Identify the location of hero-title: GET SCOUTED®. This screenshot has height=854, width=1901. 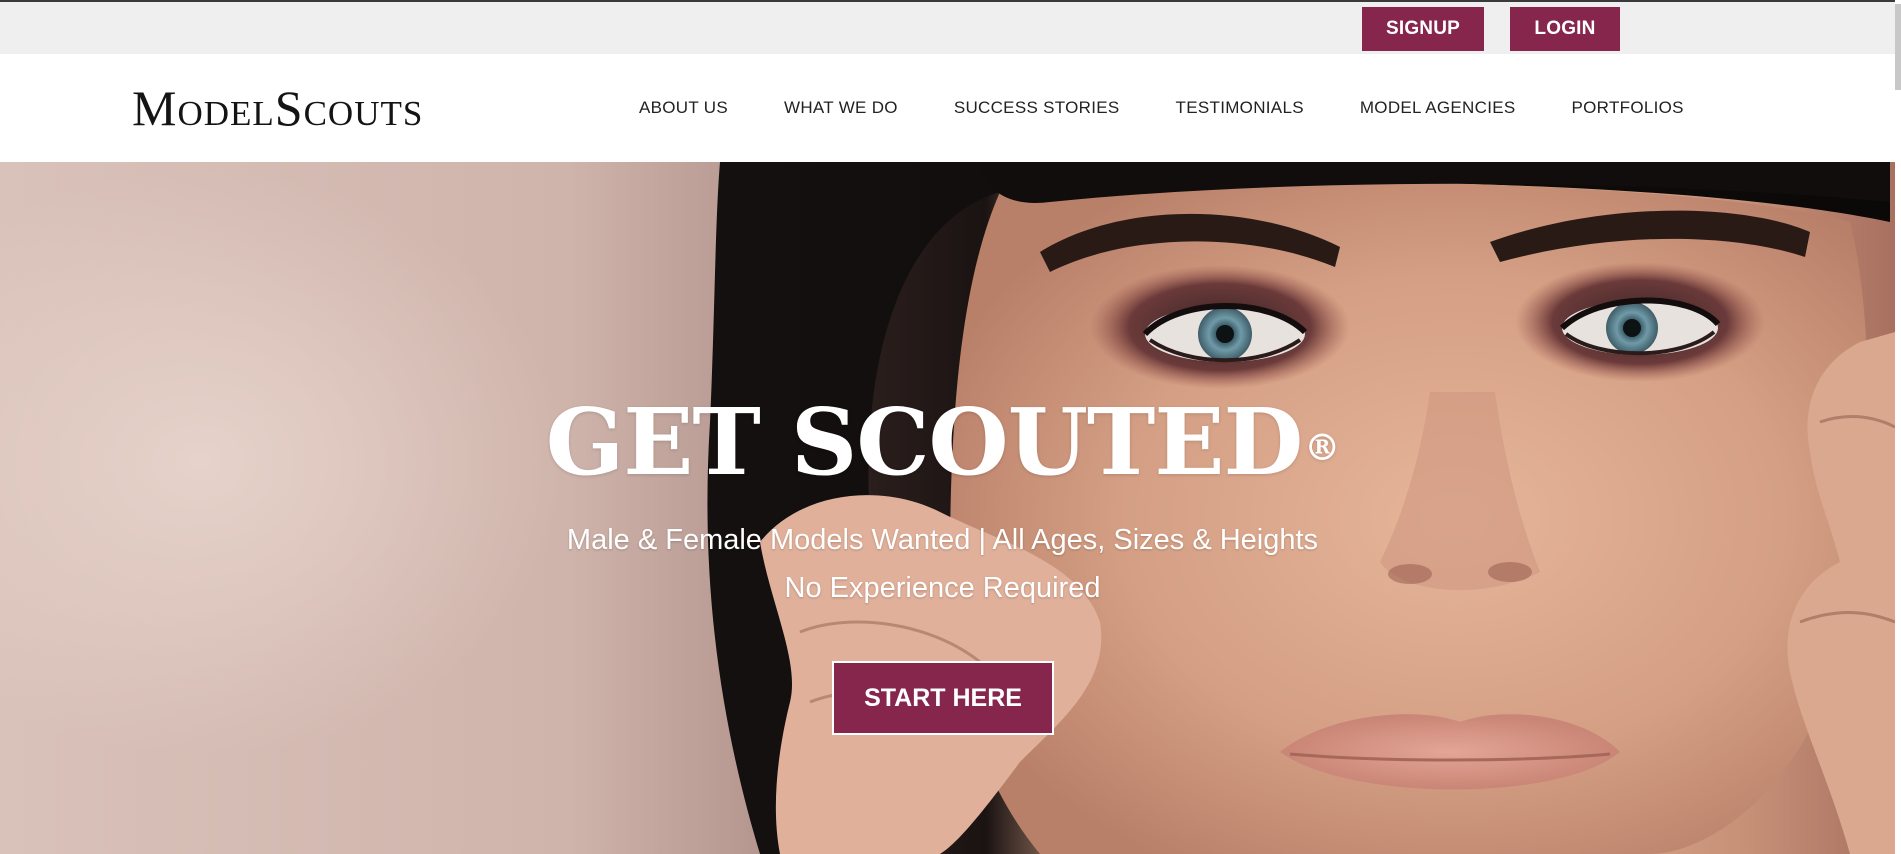
(942, 442).